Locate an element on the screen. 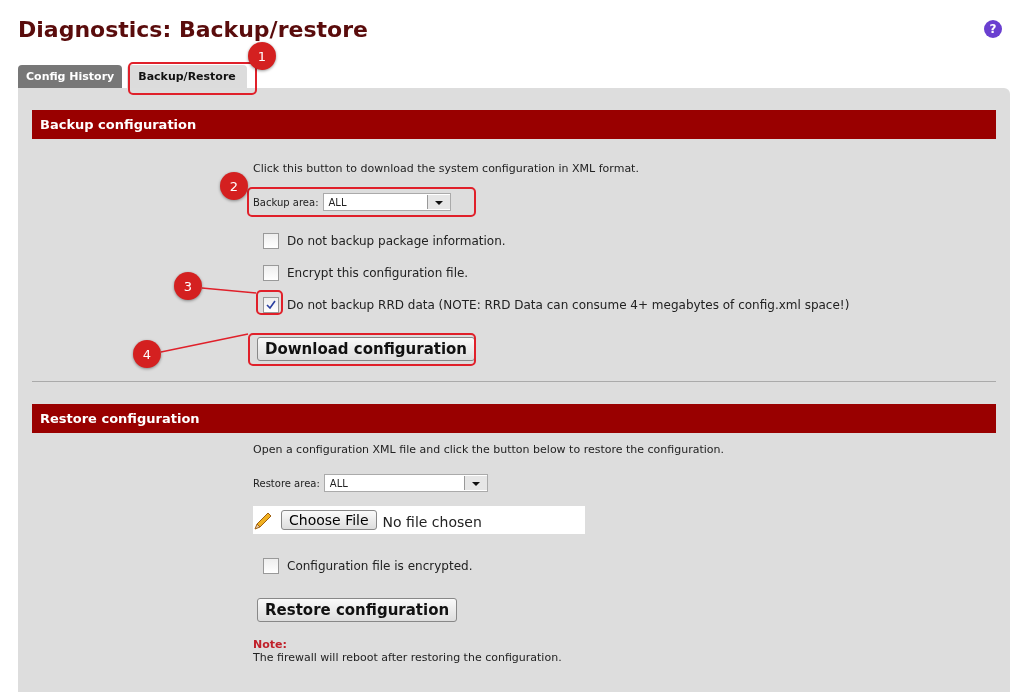  leader-line is located at coordinates (229, 290).